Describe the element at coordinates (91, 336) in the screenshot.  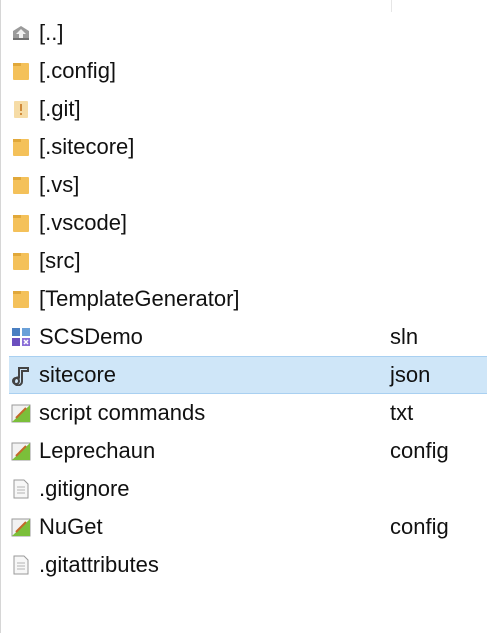
I see `file-name: SCSDemo` at that location.